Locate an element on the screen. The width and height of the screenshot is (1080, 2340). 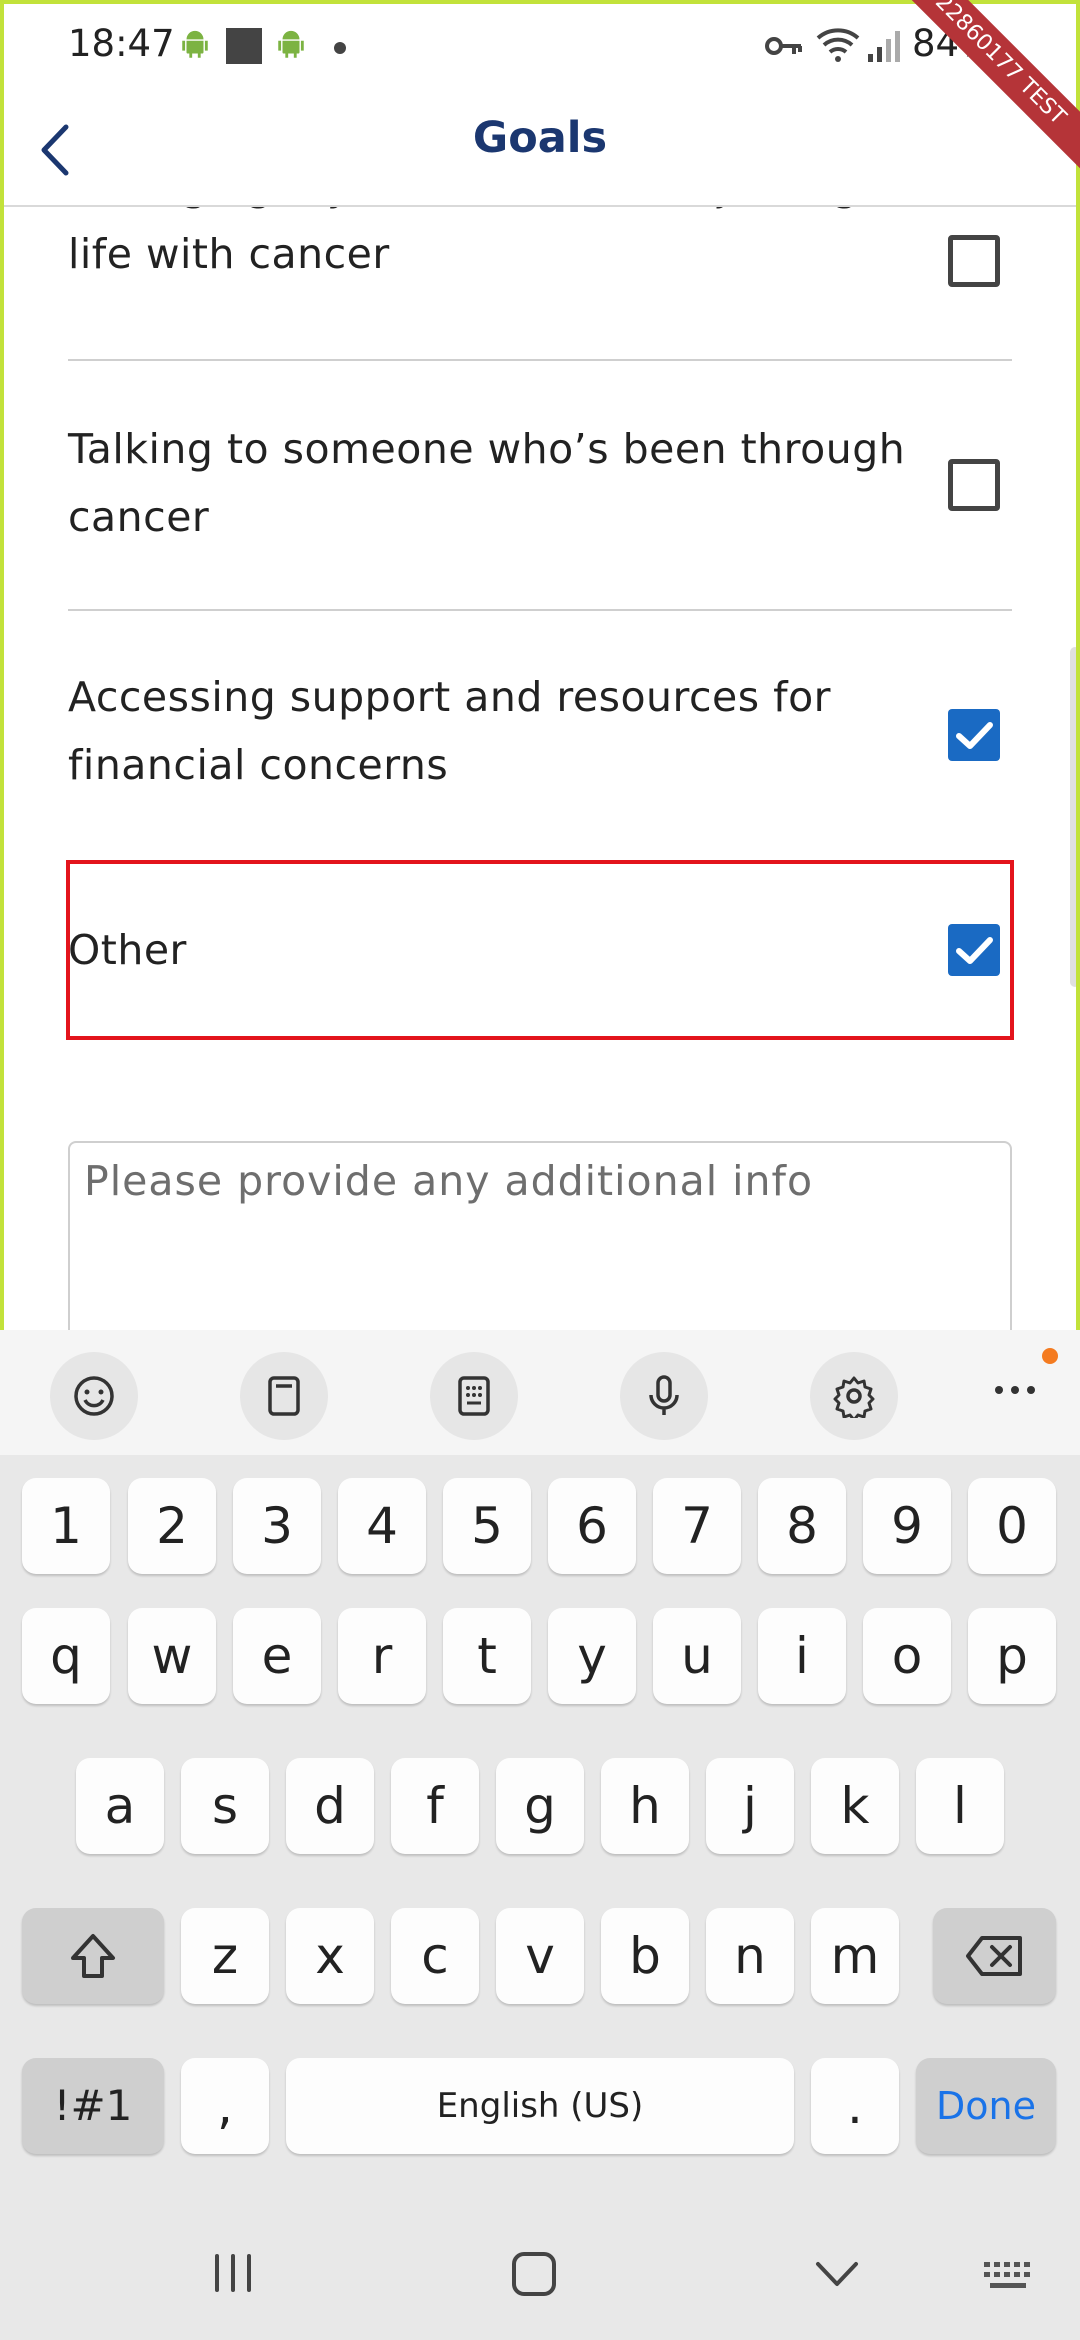
key-v: v is located at coordinates (540, 1956).